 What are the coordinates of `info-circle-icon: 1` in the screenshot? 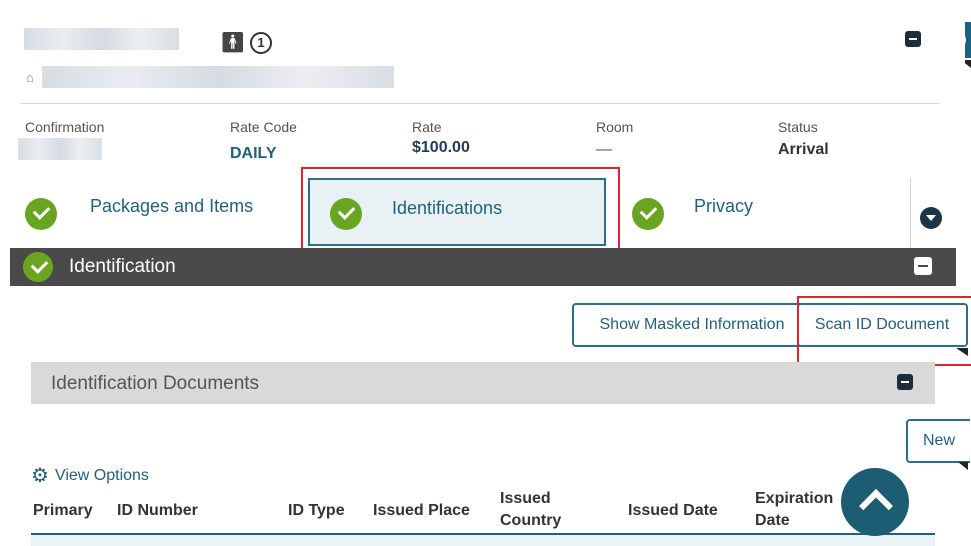 It's located at (261, 43).